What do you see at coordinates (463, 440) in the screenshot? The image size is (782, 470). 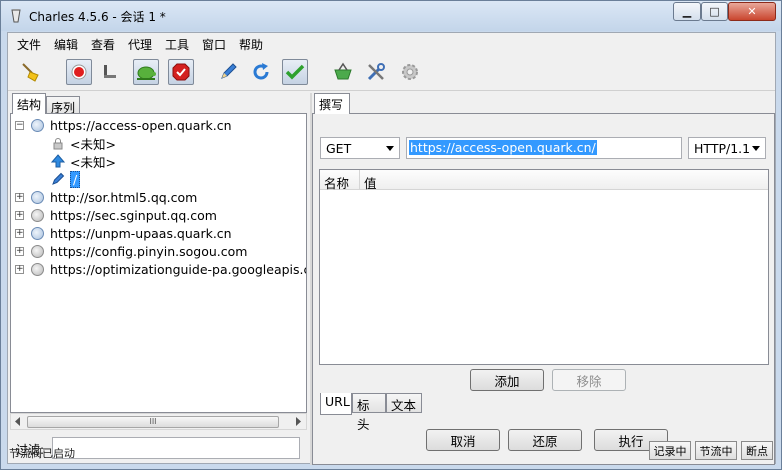 I see `cancel-button: 取消` at bounding box center [463, 440].